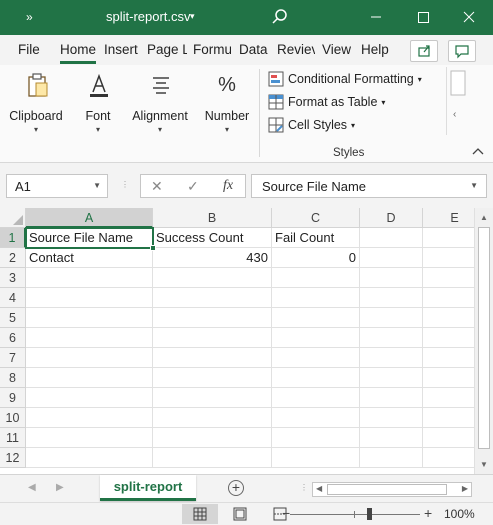 This screenshot has height=525, width=493. What do you see at coordinates (60, 487) in the screenshot?
I see `next-sheet-icon: ▶` at bounding box center [60, 487].